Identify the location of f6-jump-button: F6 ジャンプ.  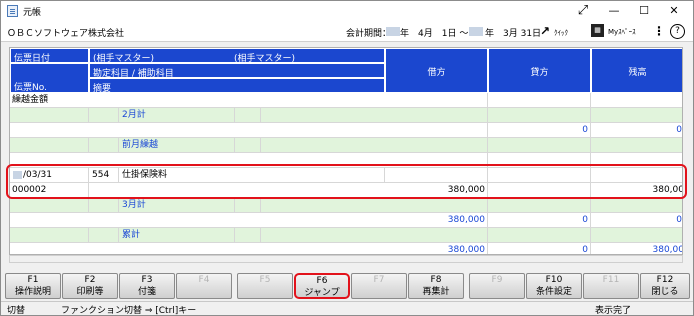
(322, 286).